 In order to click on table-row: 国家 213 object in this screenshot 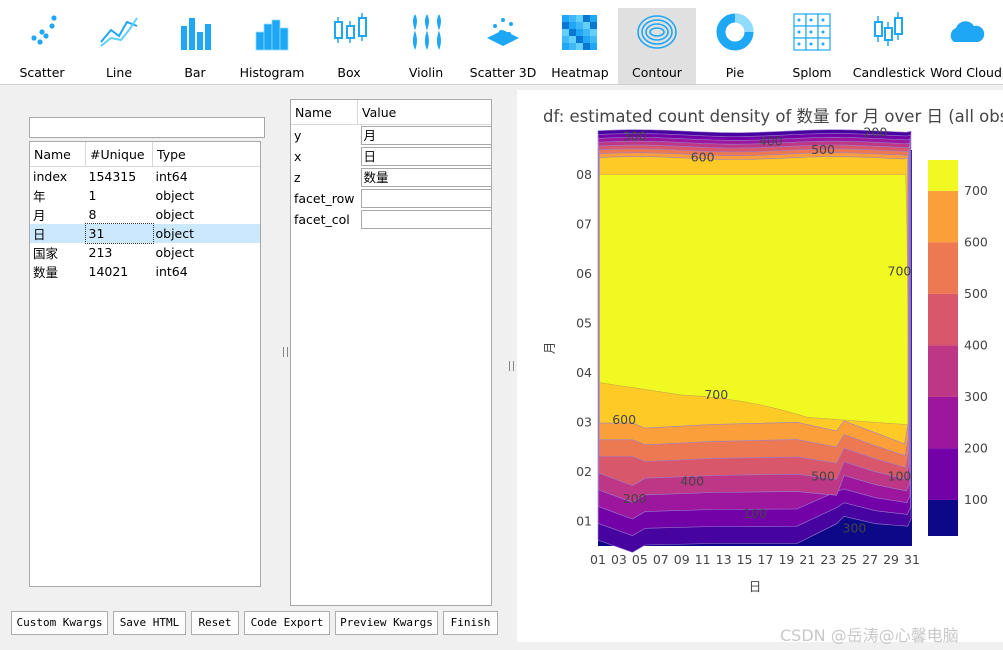, I will do `click(145, 252)`.